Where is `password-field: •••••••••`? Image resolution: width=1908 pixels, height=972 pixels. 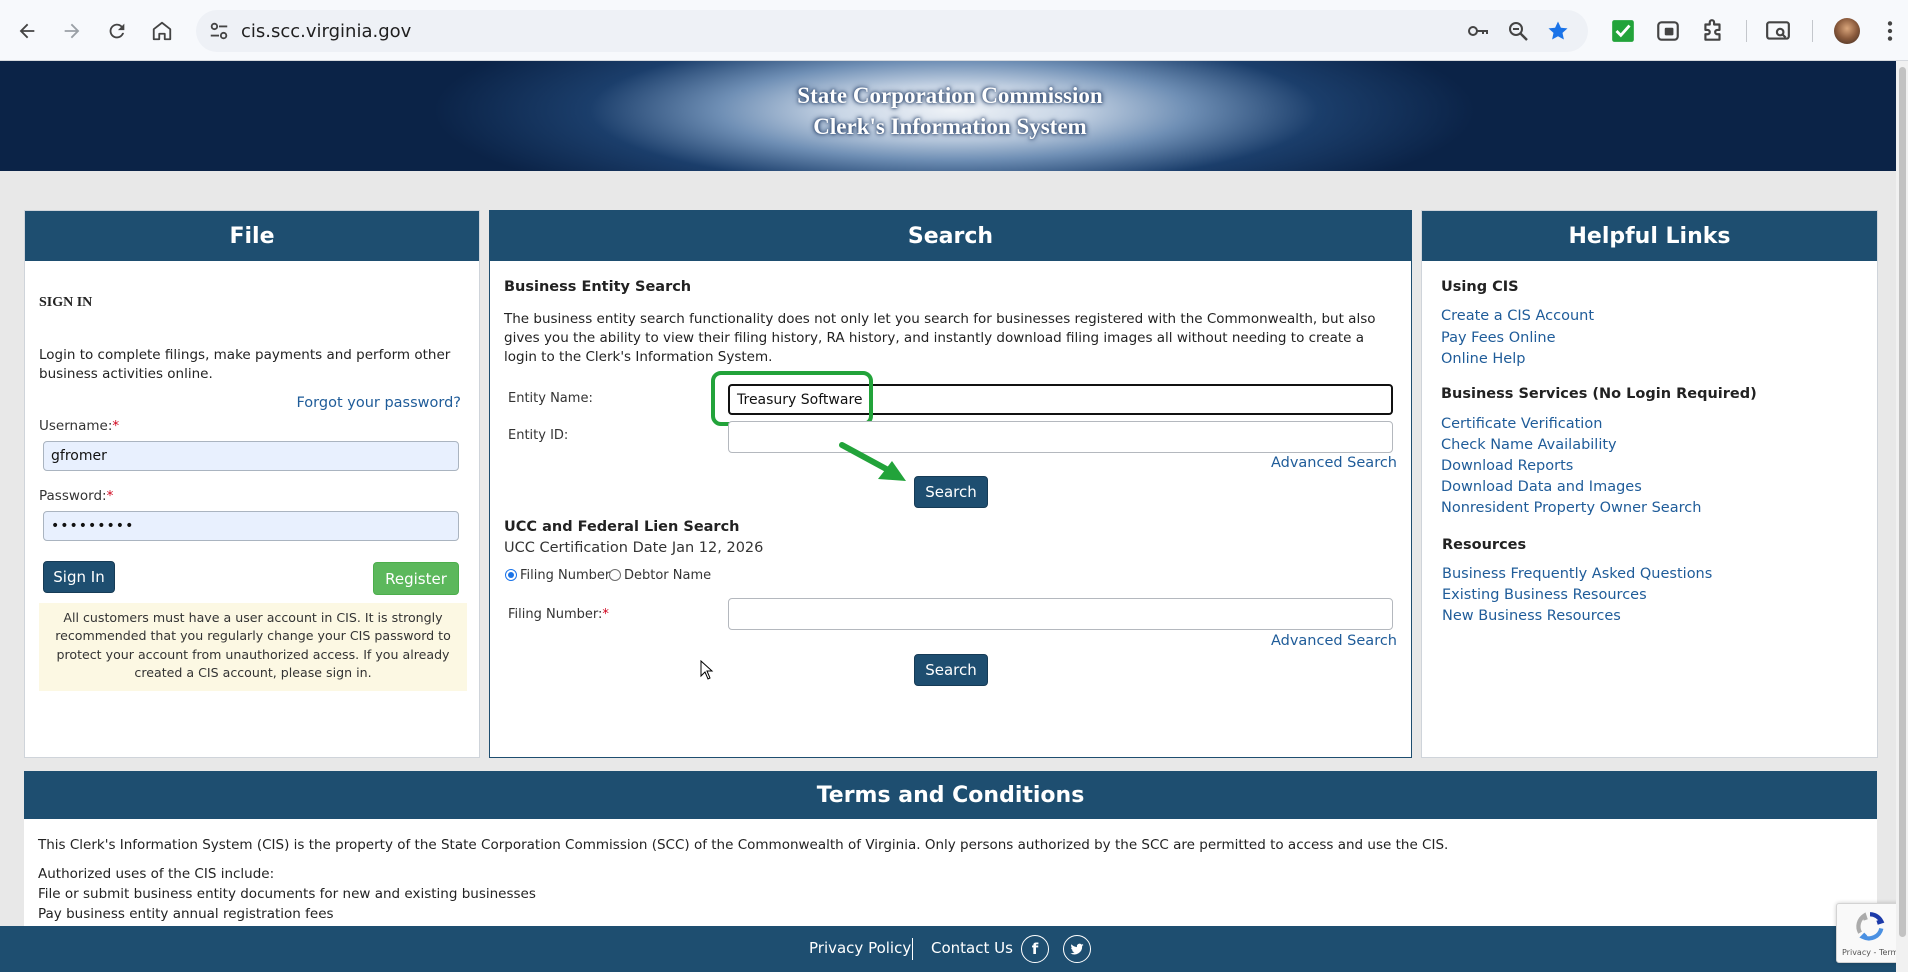 password-field: ••••••••• is located at coordinates (251, 526).